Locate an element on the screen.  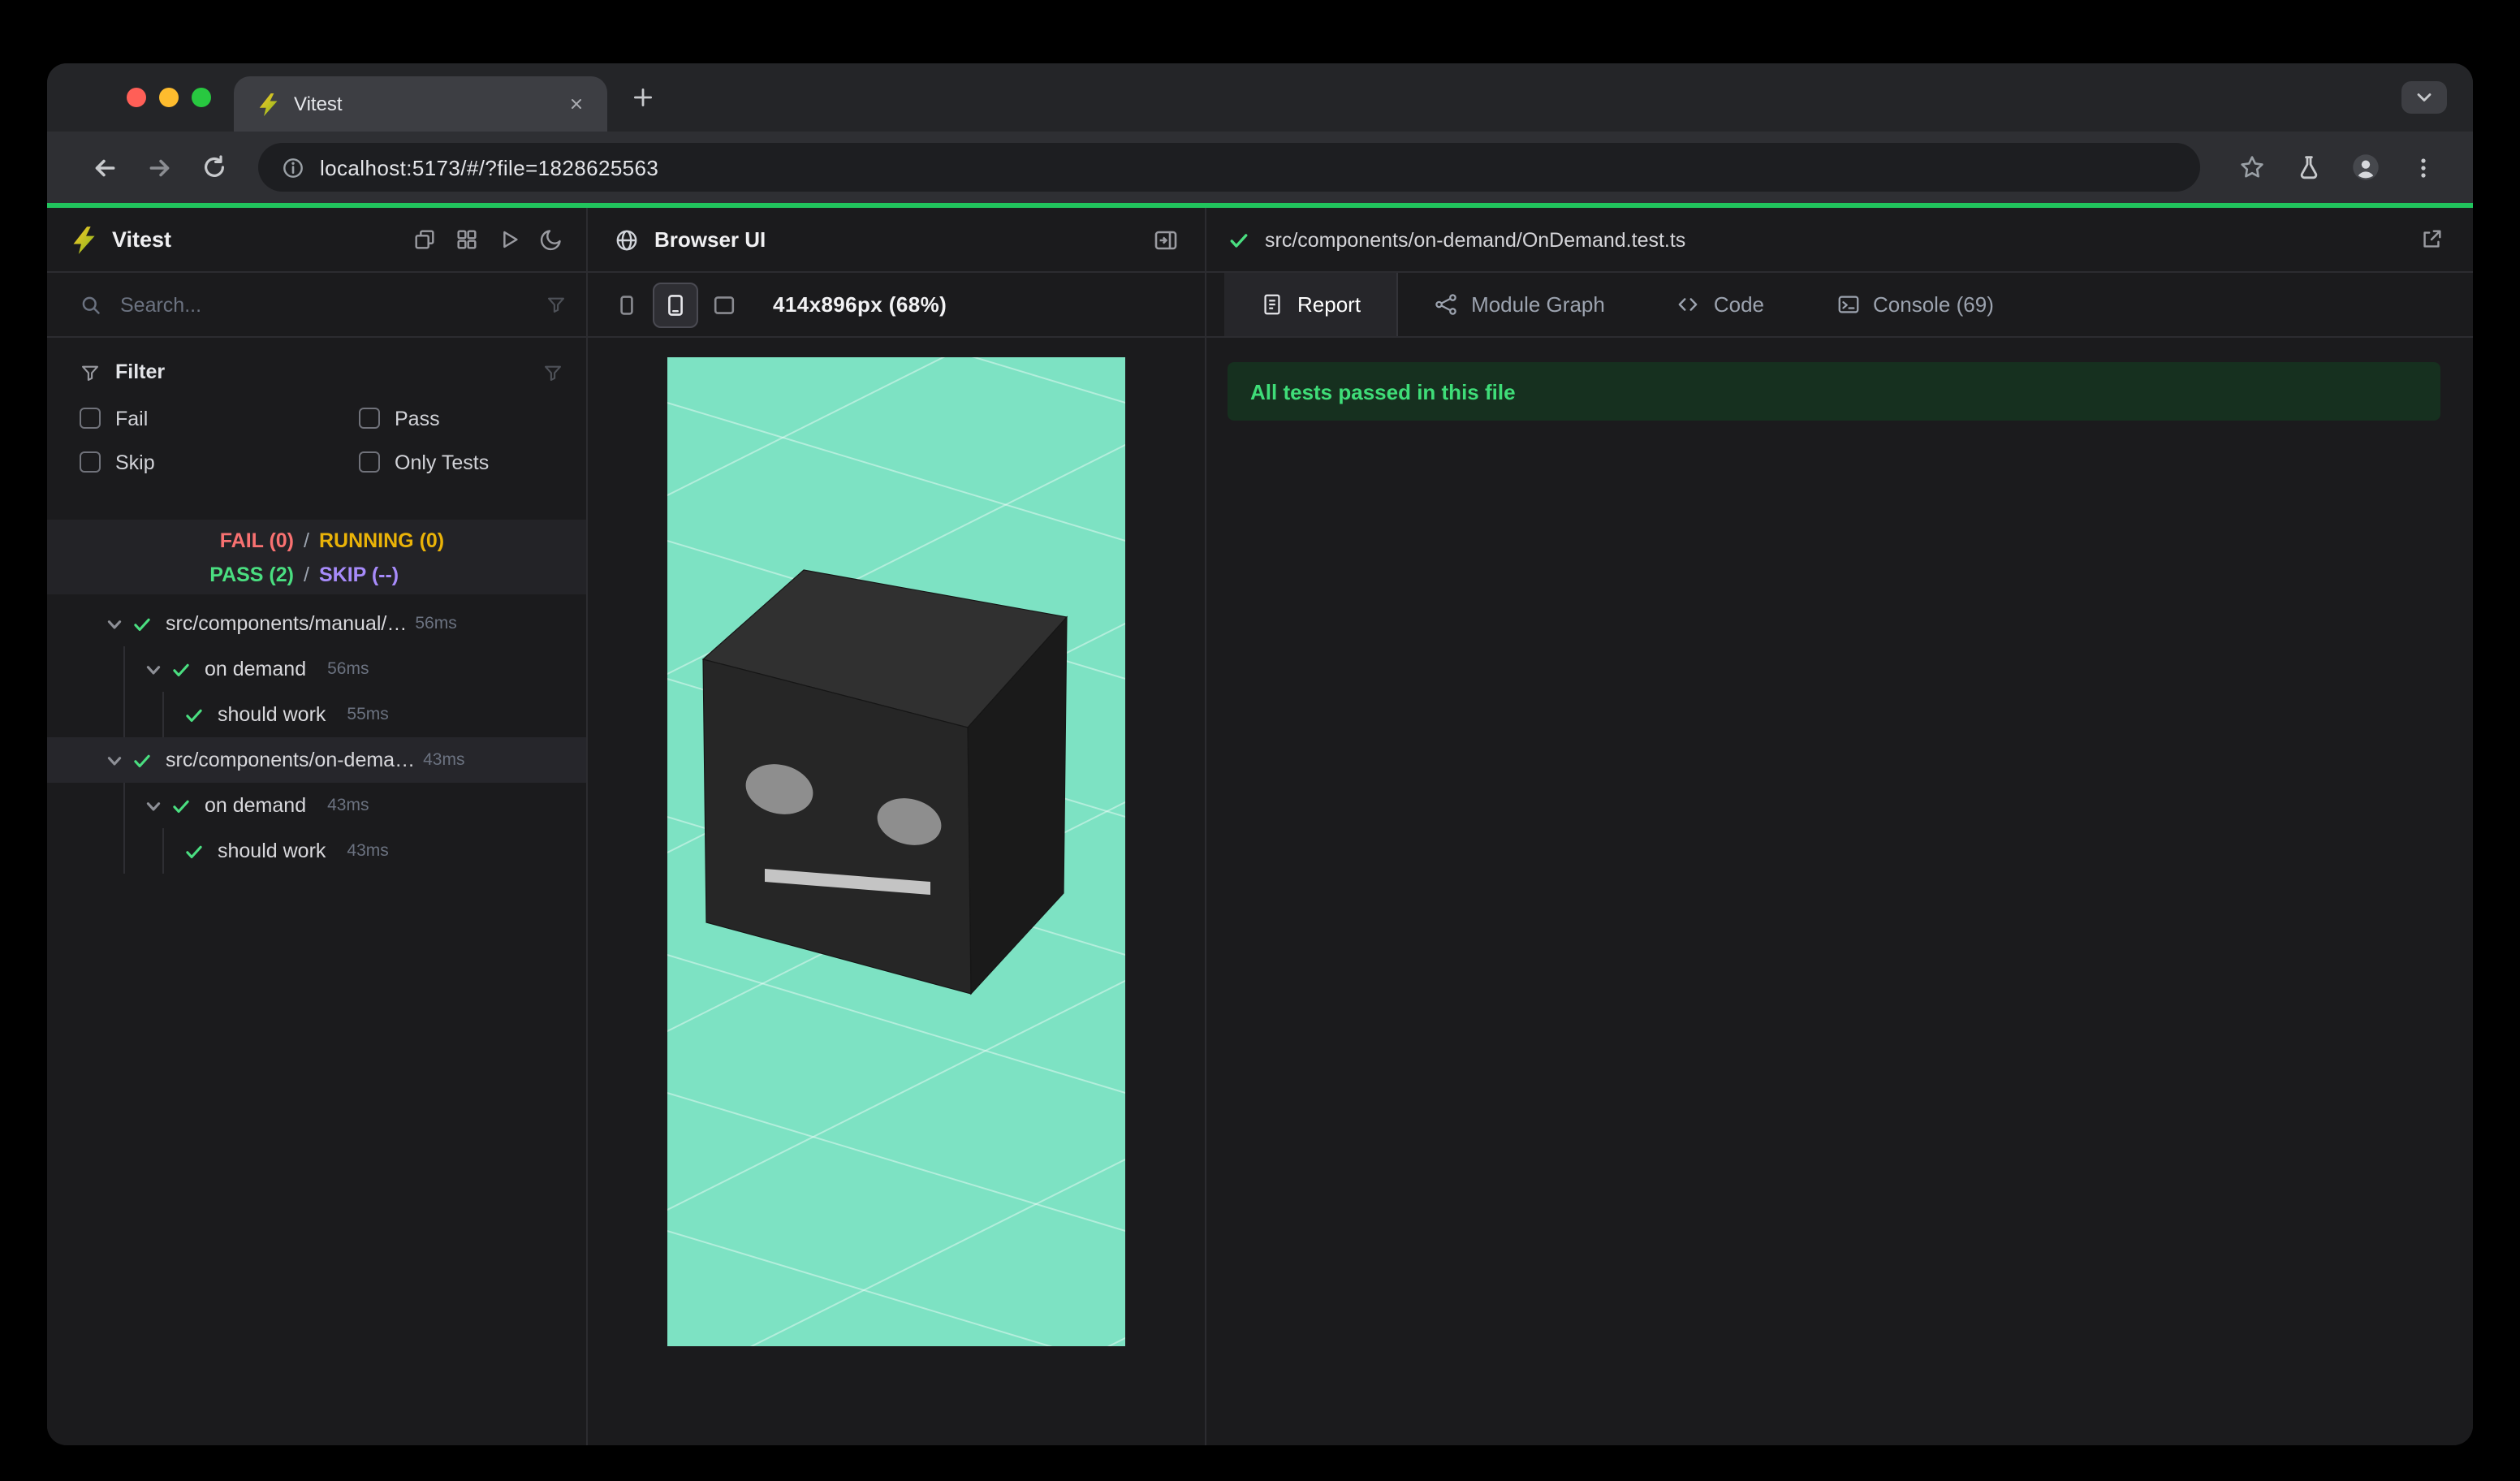
forward-icon is located at coordinates (159, 167).